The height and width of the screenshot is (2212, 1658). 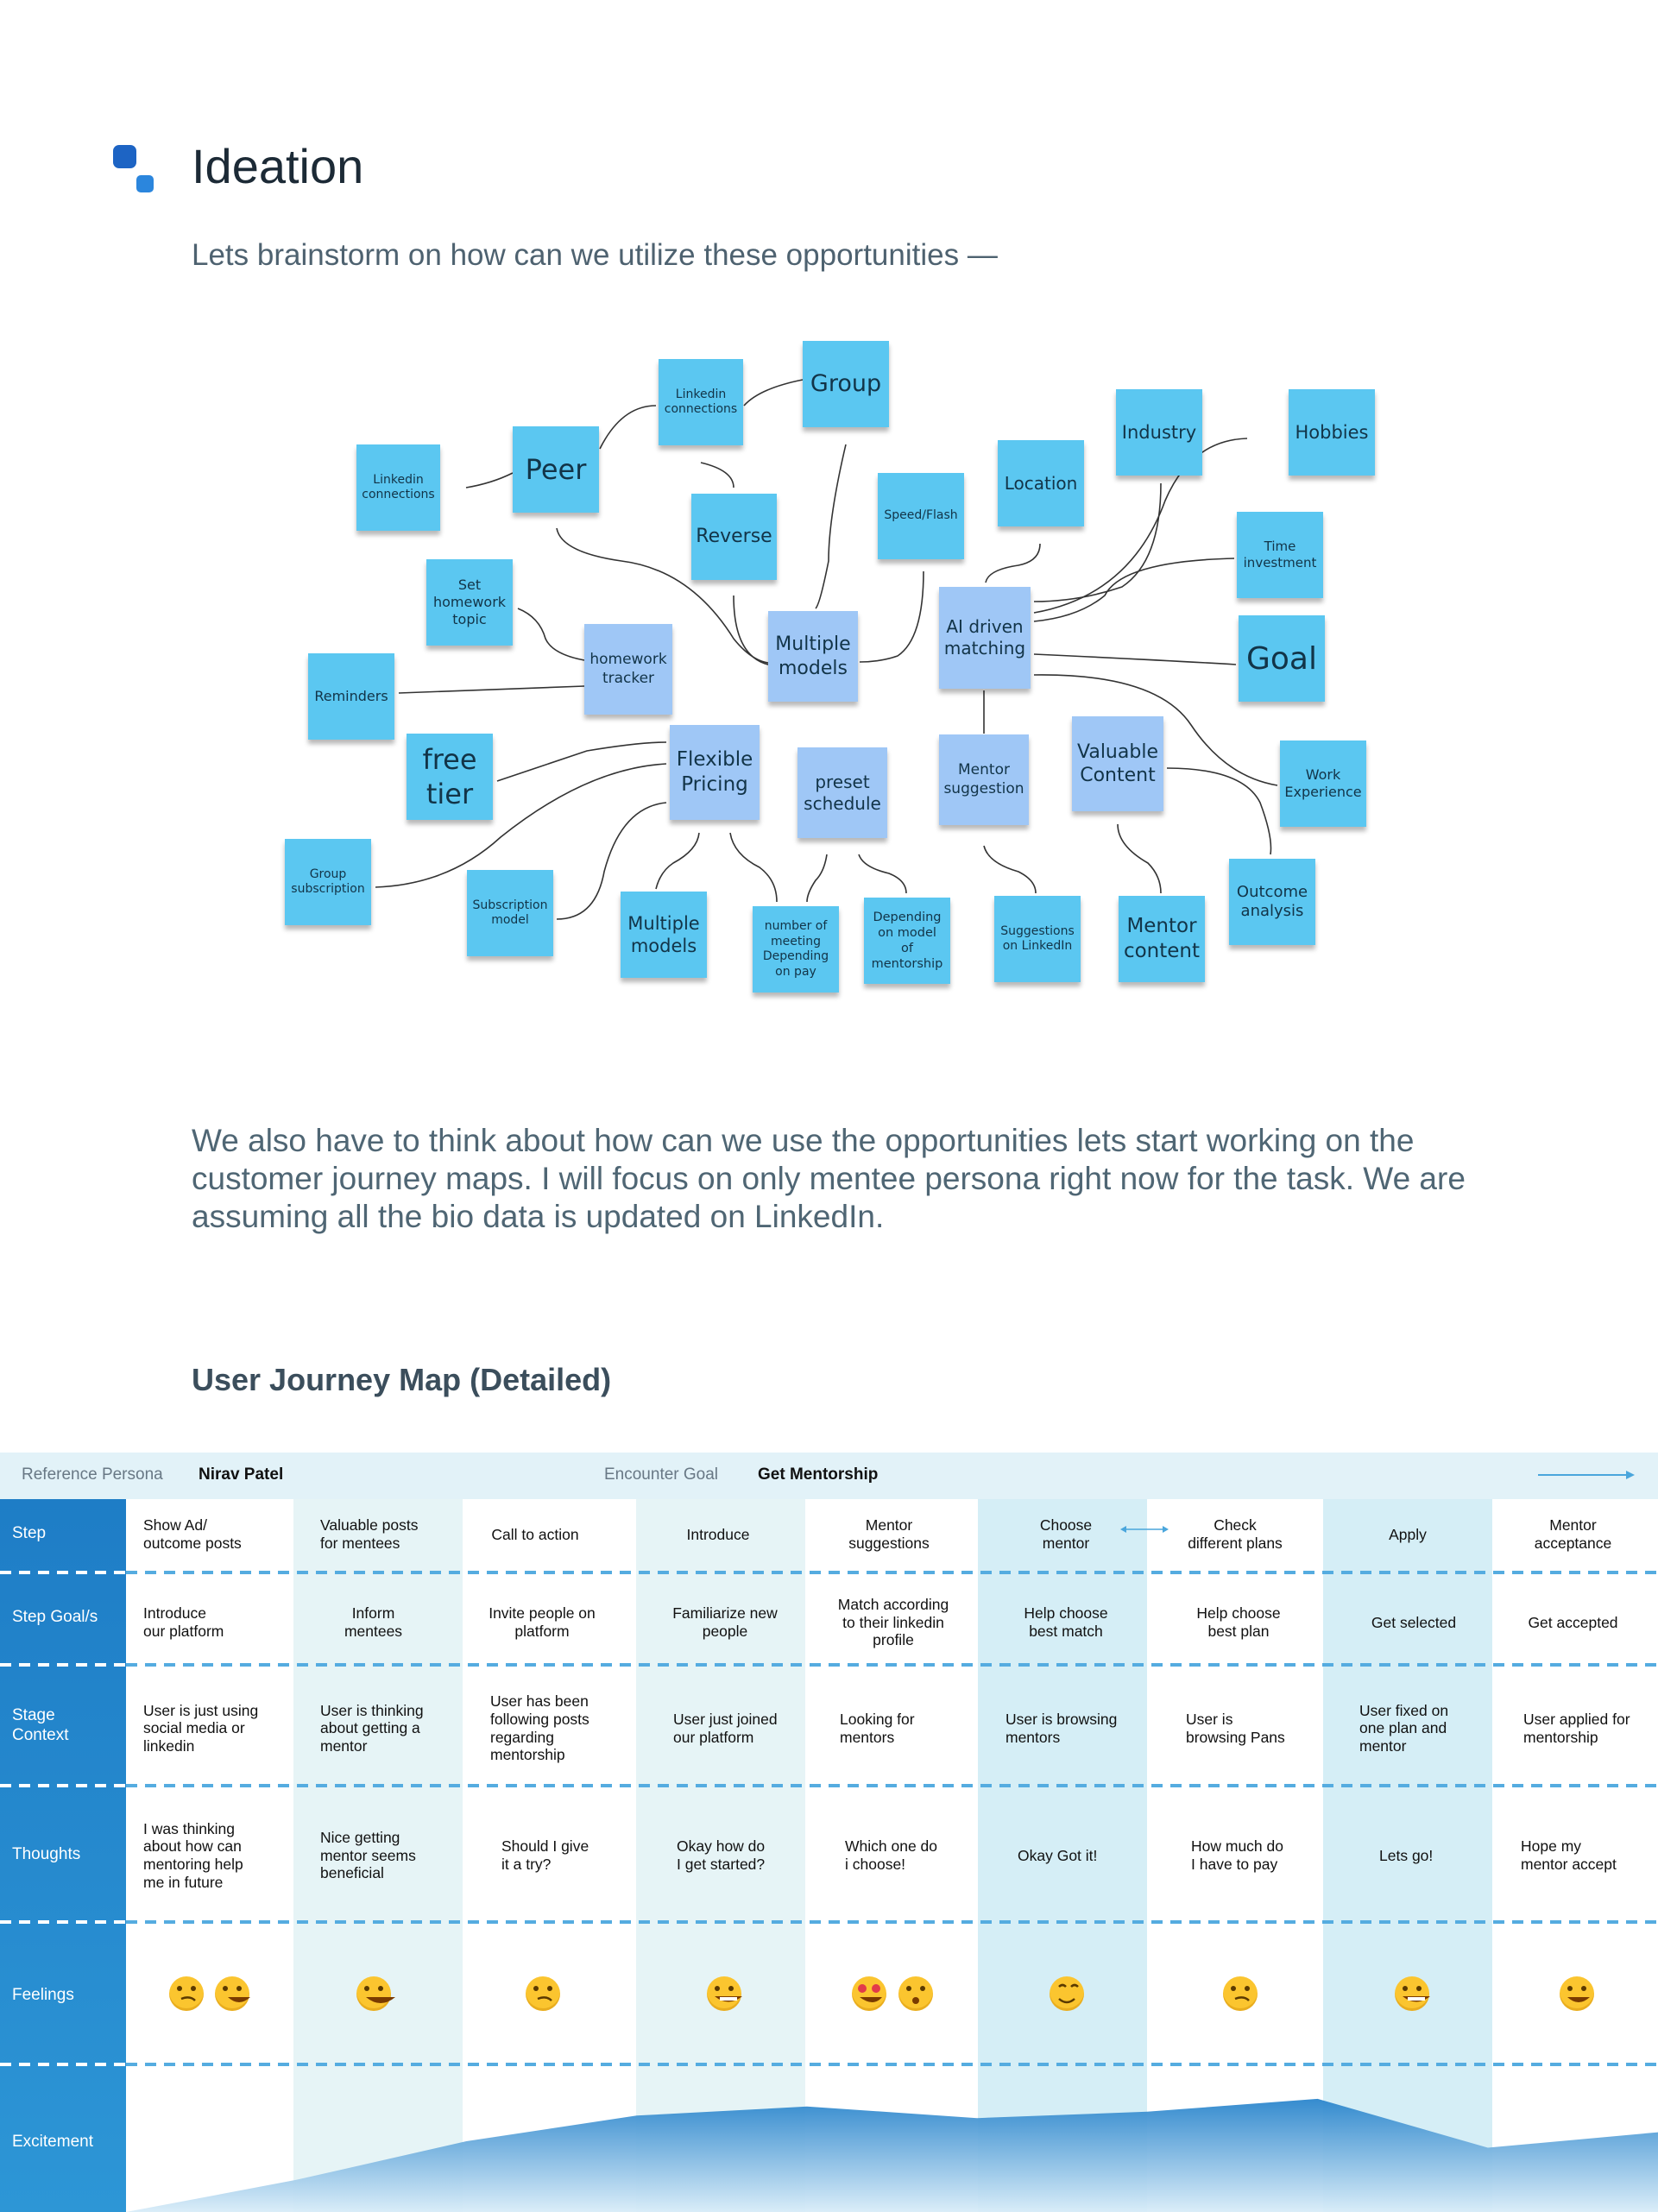 I want to click on context-cell-4: User just joined our platform, so click(x=725, y=1728).